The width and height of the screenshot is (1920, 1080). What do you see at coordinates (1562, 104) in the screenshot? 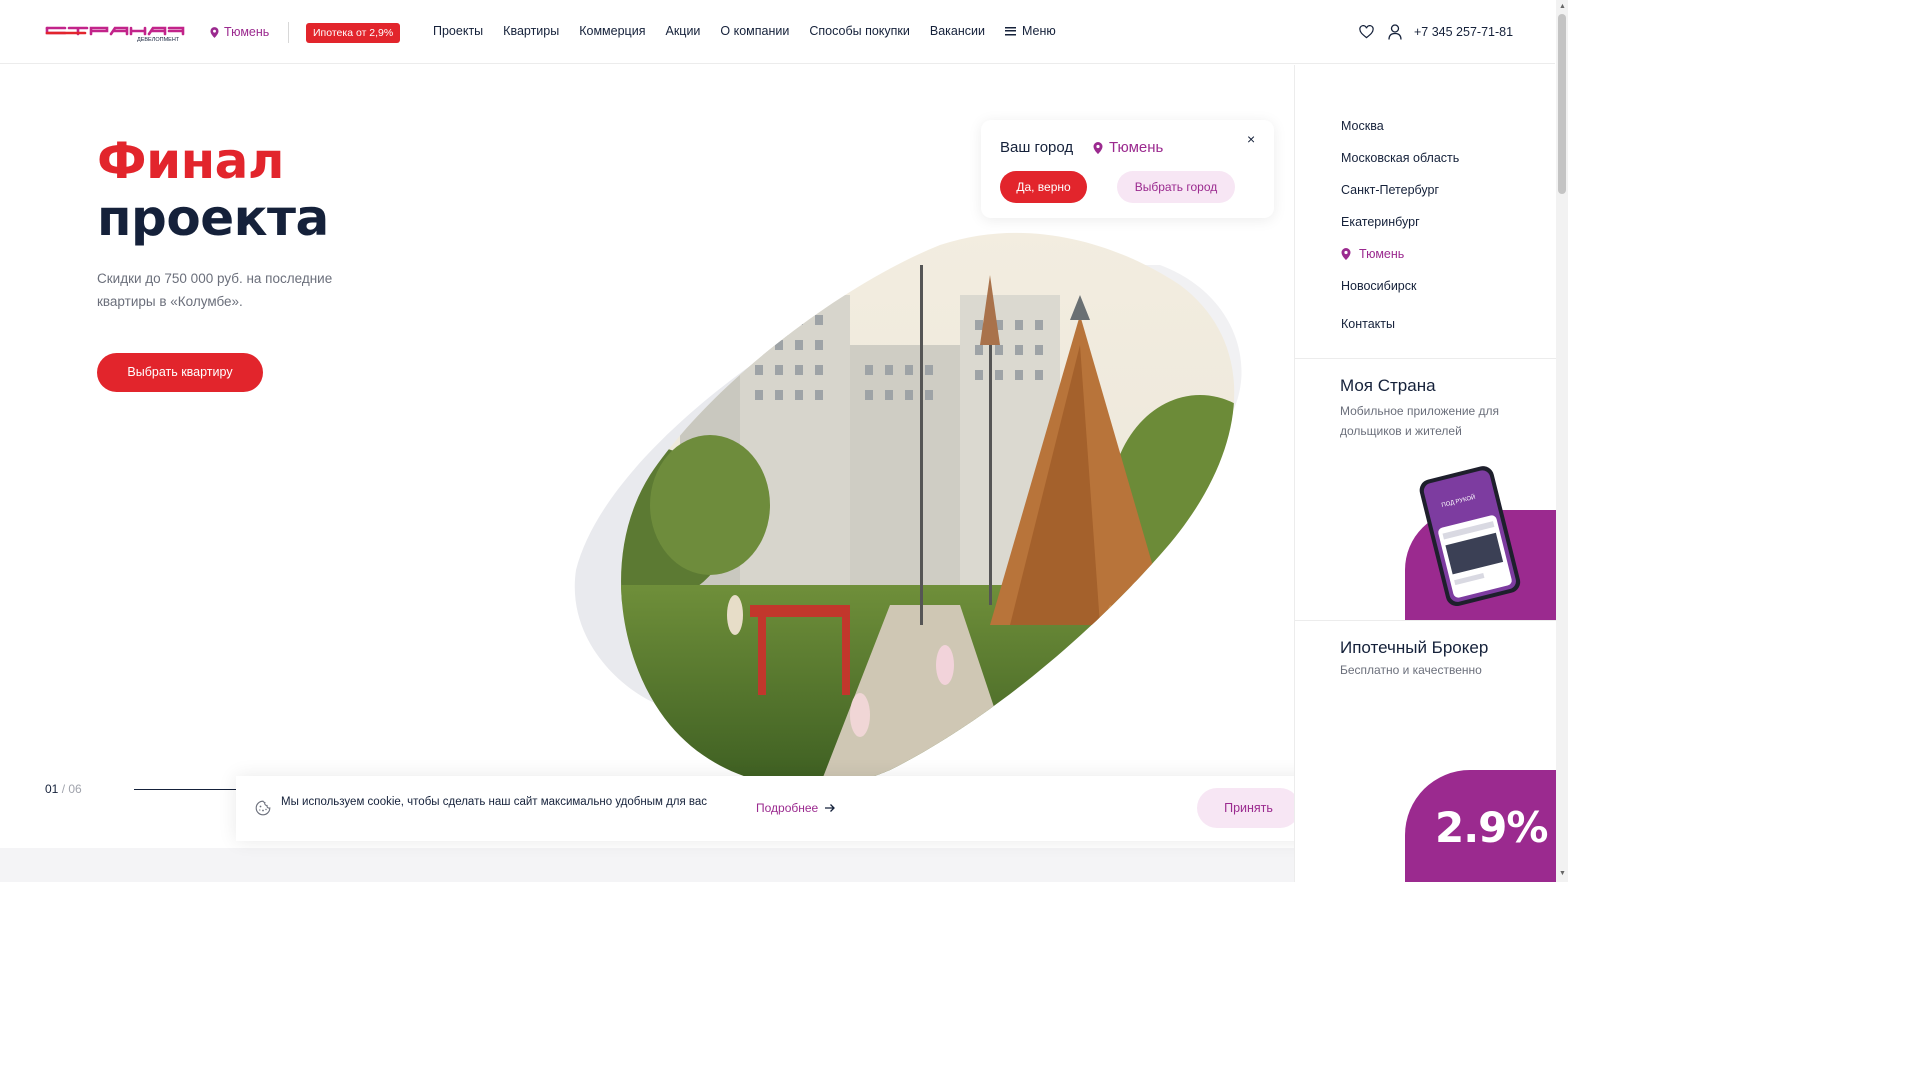
I see `scroll-thumb` at bounding box center [1562, 104].